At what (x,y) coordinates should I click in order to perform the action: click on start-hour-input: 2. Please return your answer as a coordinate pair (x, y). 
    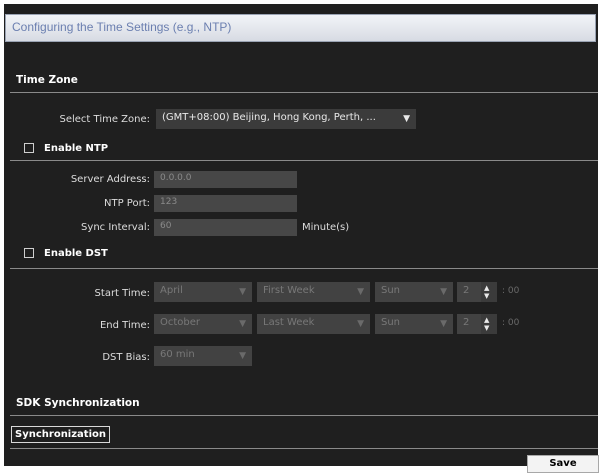
    Looking at the image, I should click on (469, 292).